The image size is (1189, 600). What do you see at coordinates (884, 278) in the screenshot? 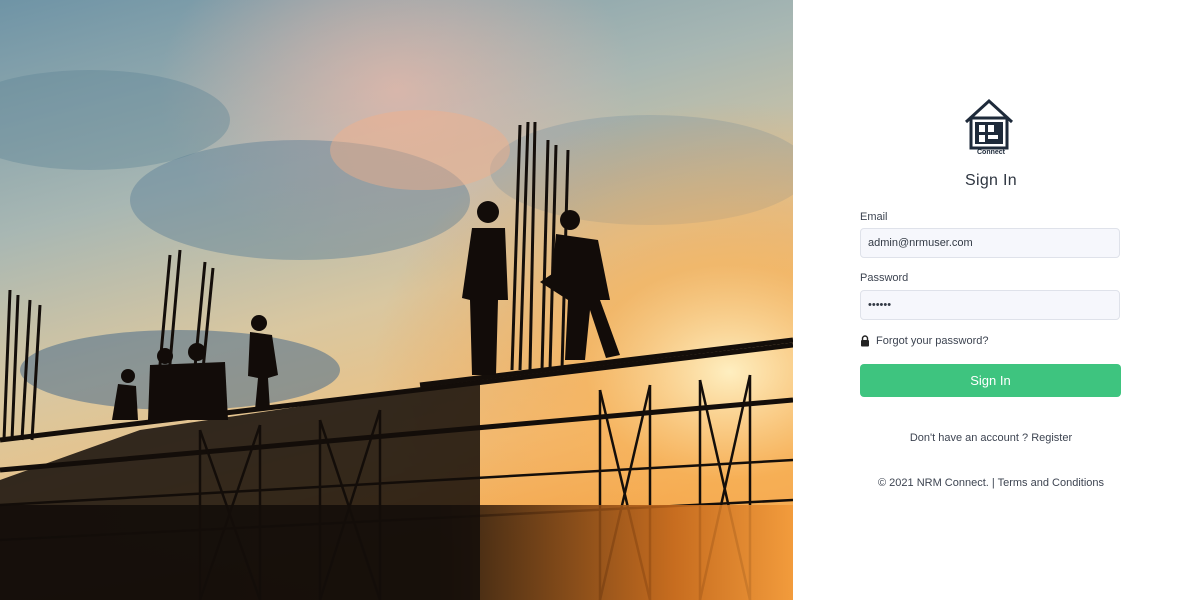
I see `password-label: Password` at bounding box center [884, 278].